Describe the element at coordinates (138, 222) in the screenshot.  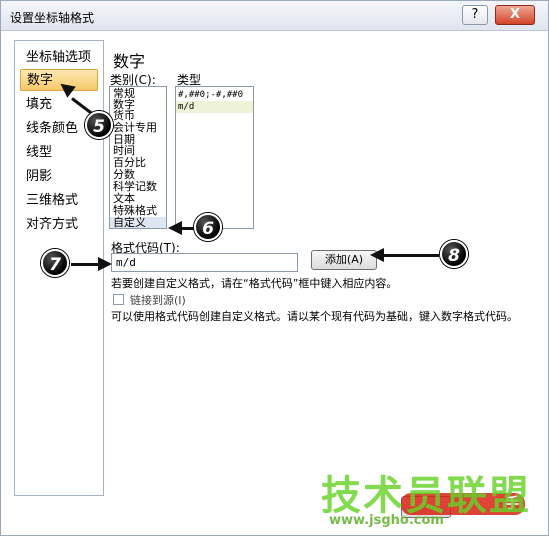
I see `category-item-selected: 自定义` at that location.